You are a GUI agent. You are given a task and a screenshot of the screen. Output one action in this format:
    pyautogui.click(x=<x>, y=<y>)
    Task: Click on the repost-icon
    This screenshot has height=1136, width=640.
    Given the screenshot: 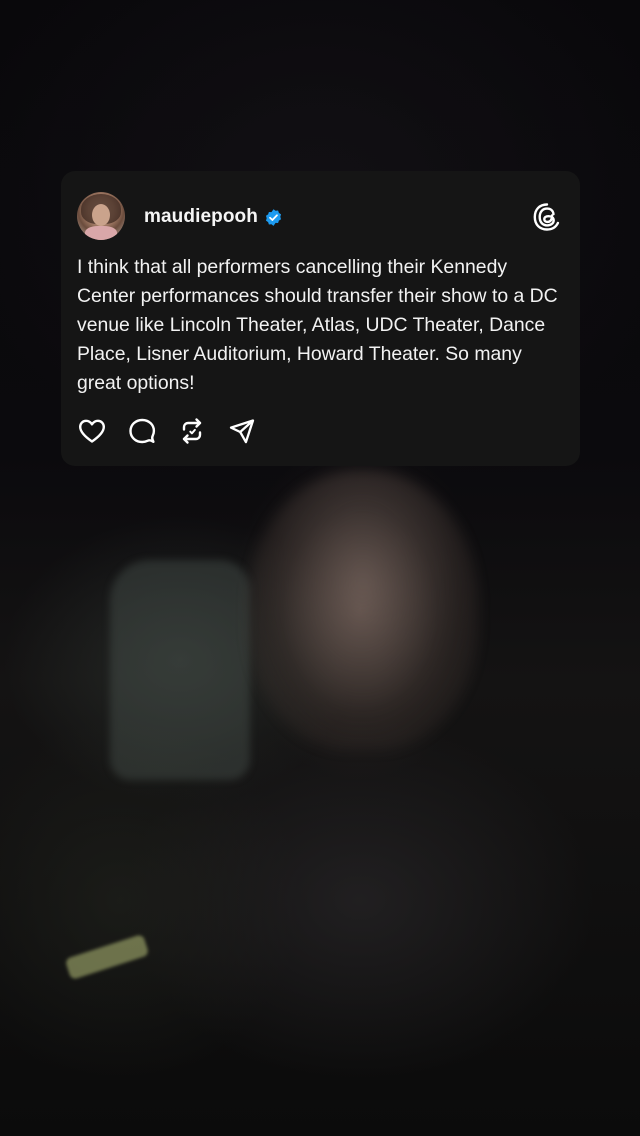 What is the action you would take?
    pyautogui.click(x=192, y=431)
    